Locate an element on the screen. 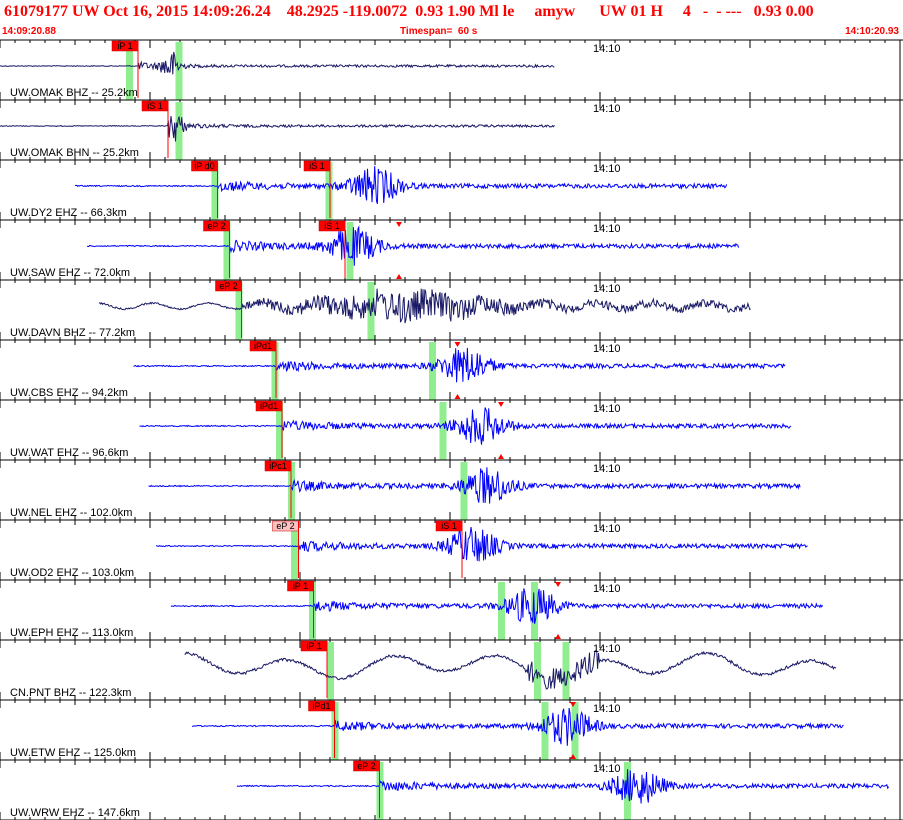 The height and width of the screenshot is (820, 903). station-label: UW.WRW EHZ -- 147.6km is located at coordinates (75, 813).